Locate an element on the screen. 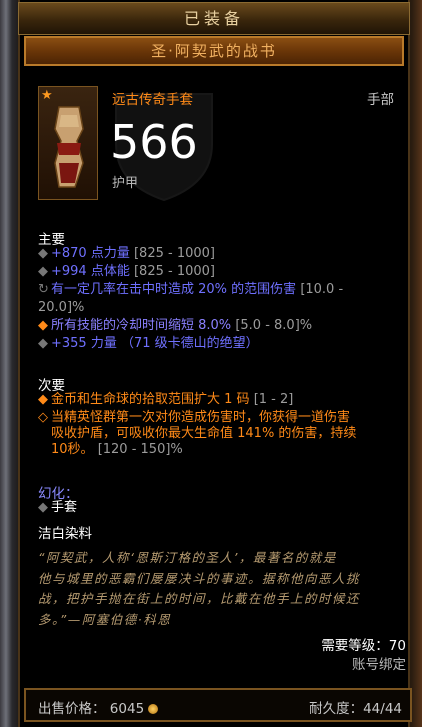 The height and width of the screenshot is (727, 422). sell-price: 出售价格： 6045 is located at coordinates (98, 707).